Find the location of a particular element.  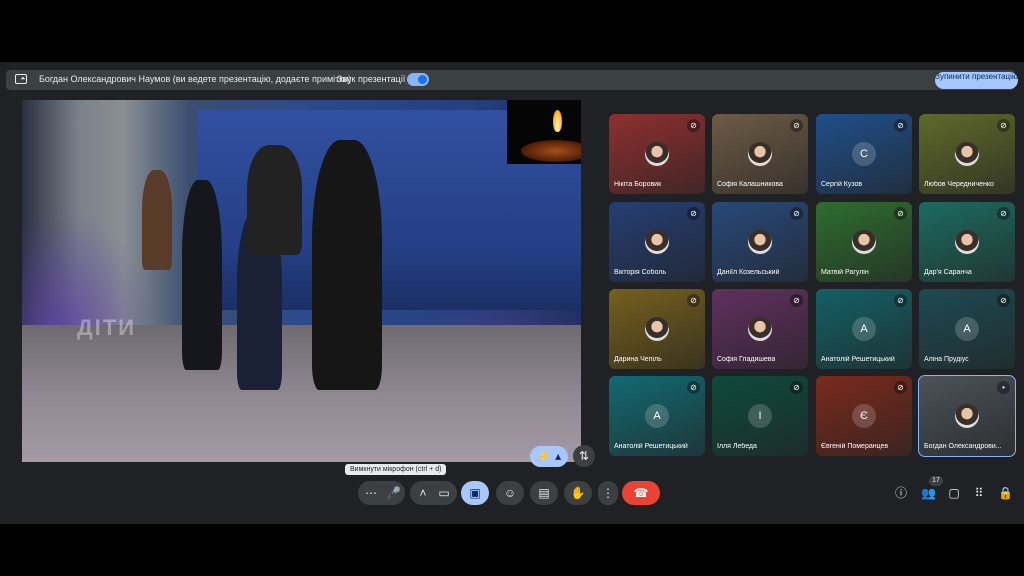

participant-name: Дарина Чепіль is located at coordinates (638, 359).